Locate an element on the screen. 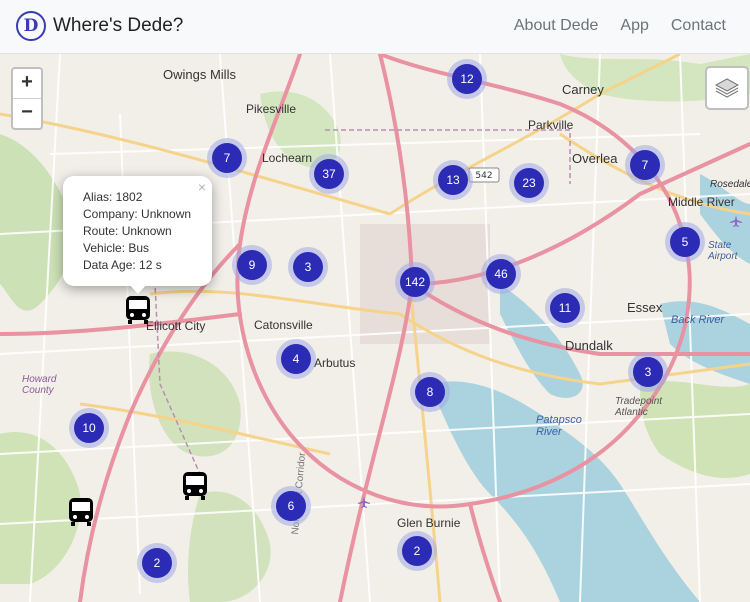 The height and width of the screenshot is (602, 750). cluster-count: 37 is located at coordinates (329, 174).